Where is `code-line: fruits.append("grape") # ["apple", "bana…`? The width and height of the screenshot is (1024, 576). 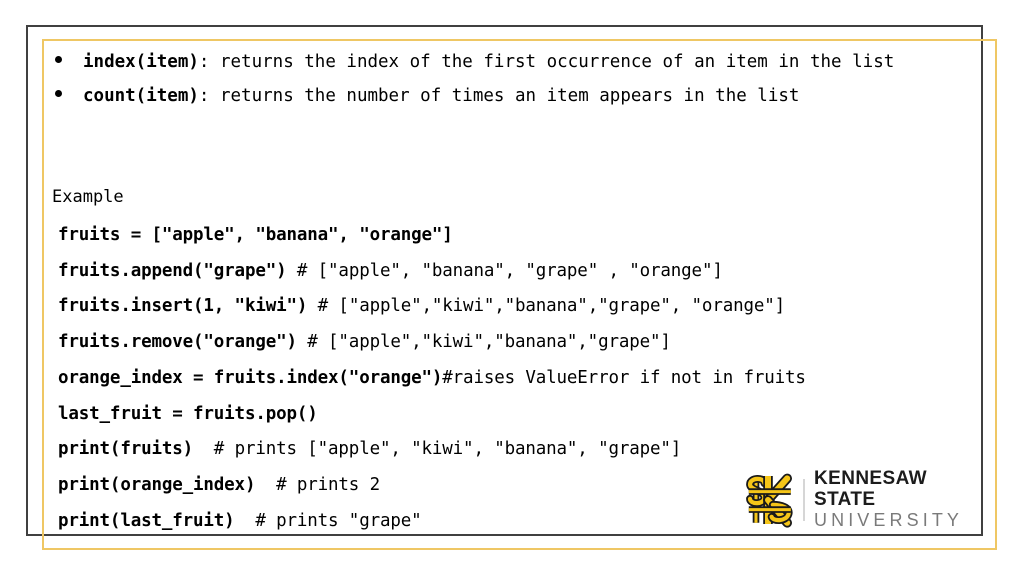 code-line: fruits.append("grape") # ["apple", "bana… is located at coordinates (533, 272).